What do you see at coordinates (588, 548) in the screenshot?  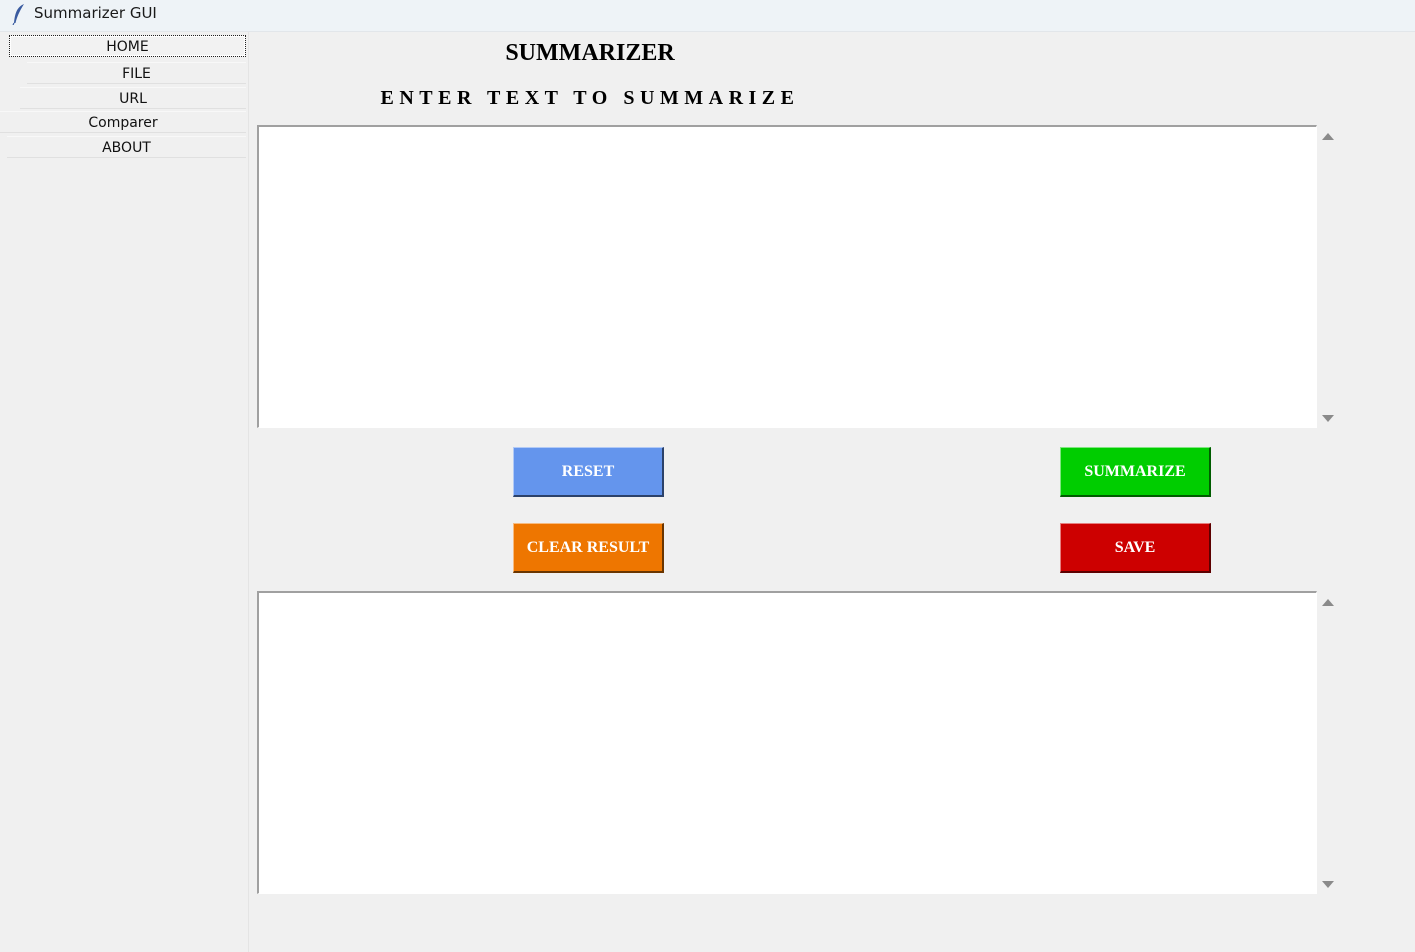 I see `clear-result-button: CLEAR RESULT` at bounding box center [588, 548].